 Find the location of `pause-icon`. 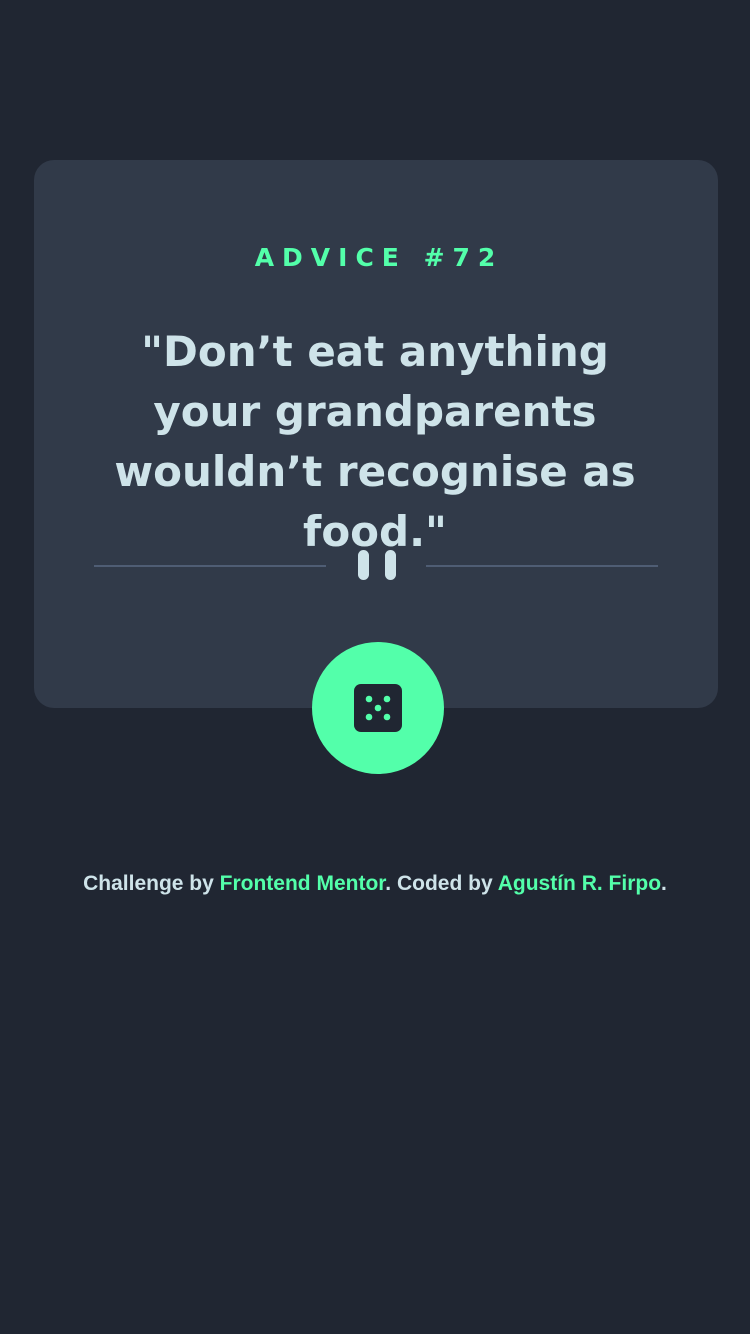

pause-icon is located at coordinates (377, 565).